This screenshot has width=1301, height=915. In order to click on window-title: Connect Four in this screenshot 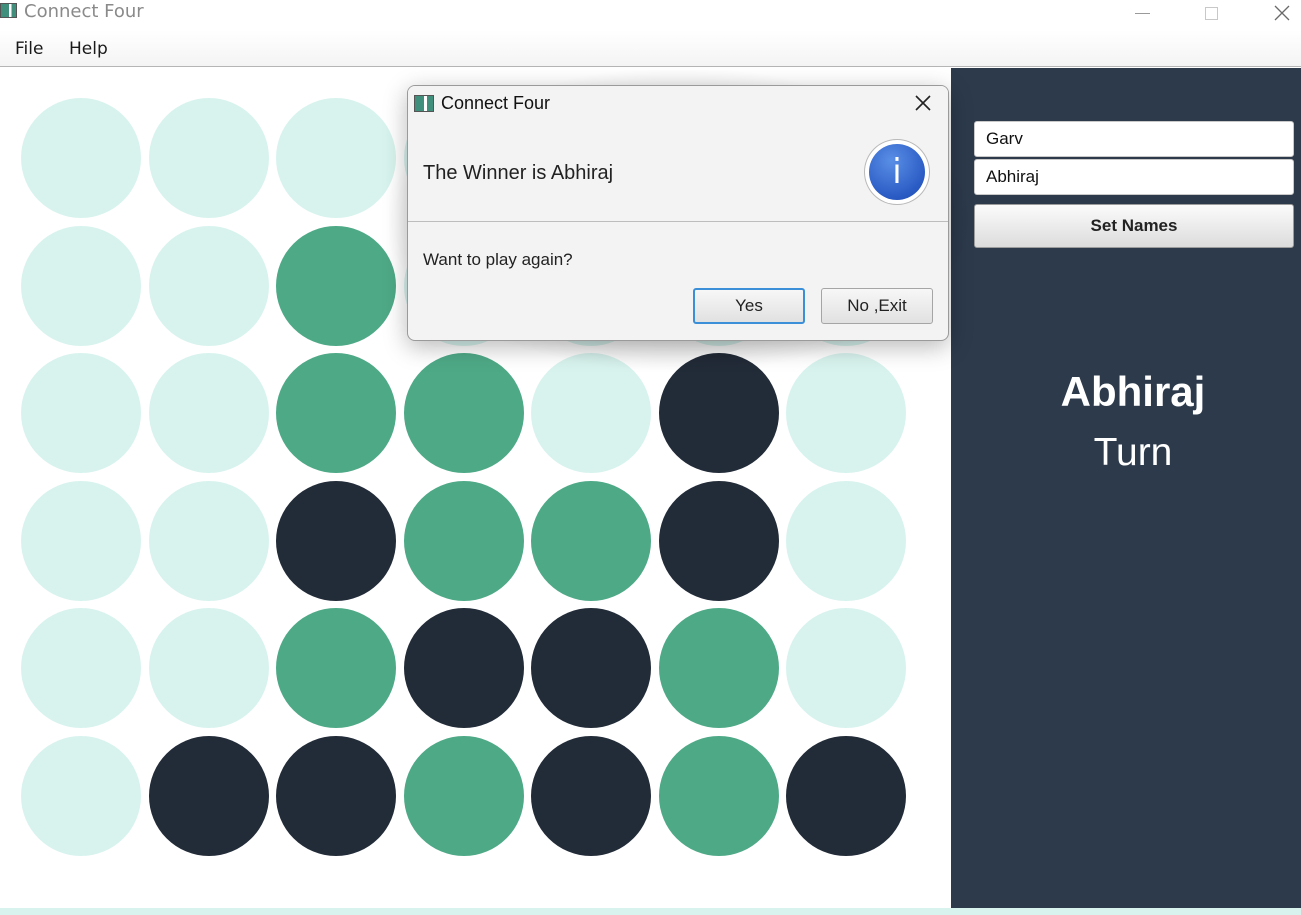, I will do `click(84, 11)`.